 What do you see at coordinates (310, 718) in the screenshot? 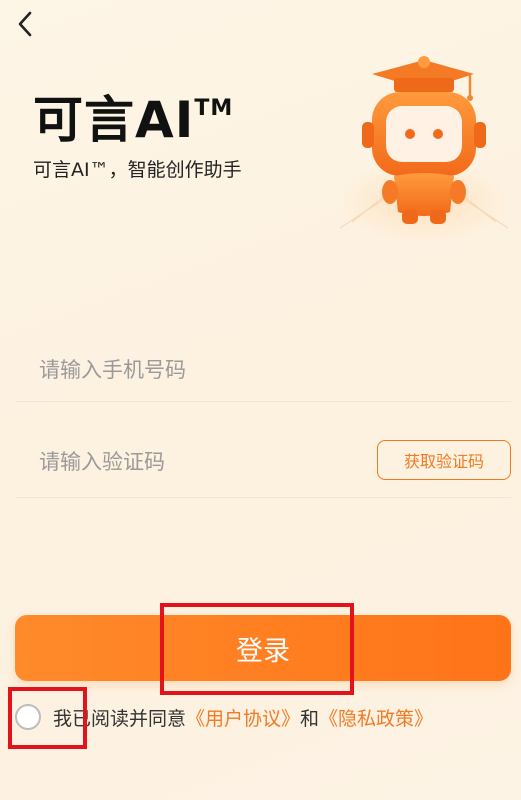
I see `agreement-and: 和` at bounding box center [310, 718].